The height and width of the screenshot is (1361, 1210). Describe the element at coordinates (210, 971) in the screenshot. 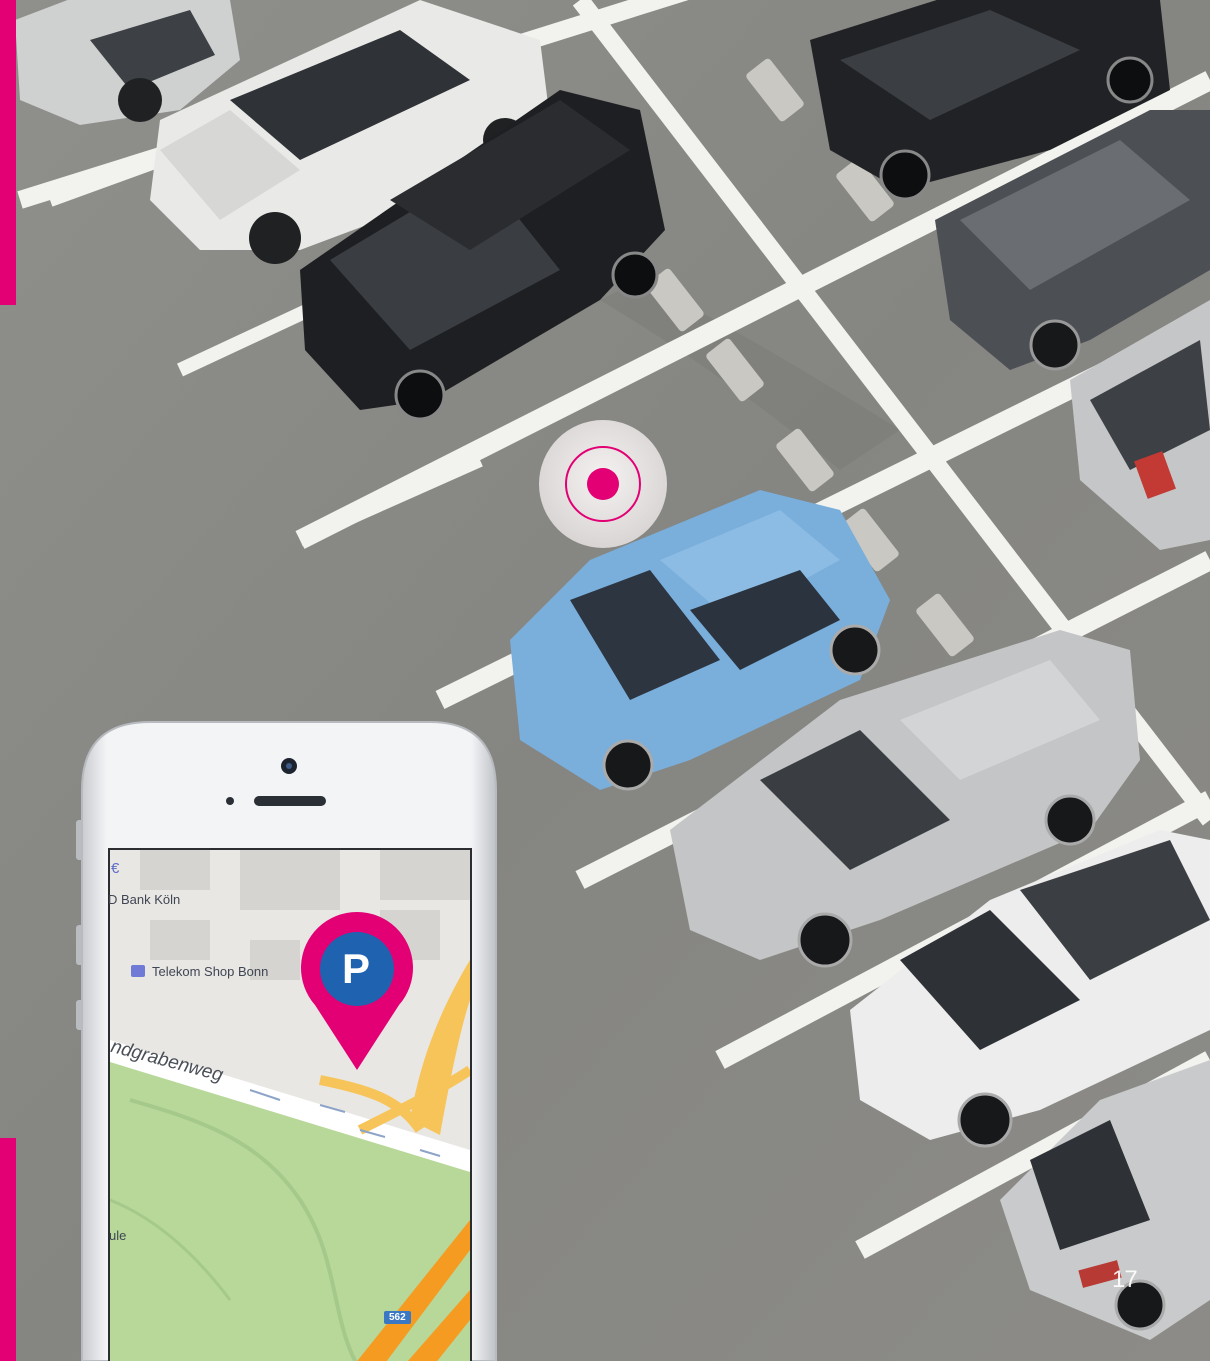

I see `map-poi-shop: Telekom Shop Bonn` at that location.